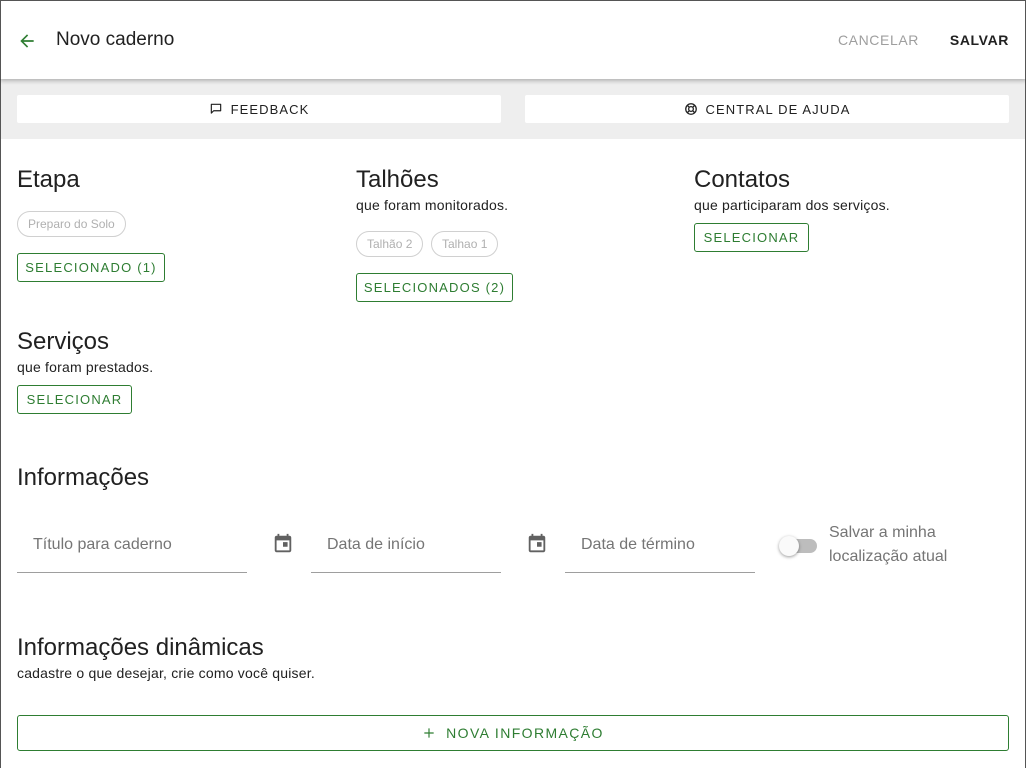 The image size is (1026, 768). What do you see at coordinates (778, 109) in the screenshot?
I see `help-center-label: CENTRAL DE AJUDA` at bounding box center [778, 109].